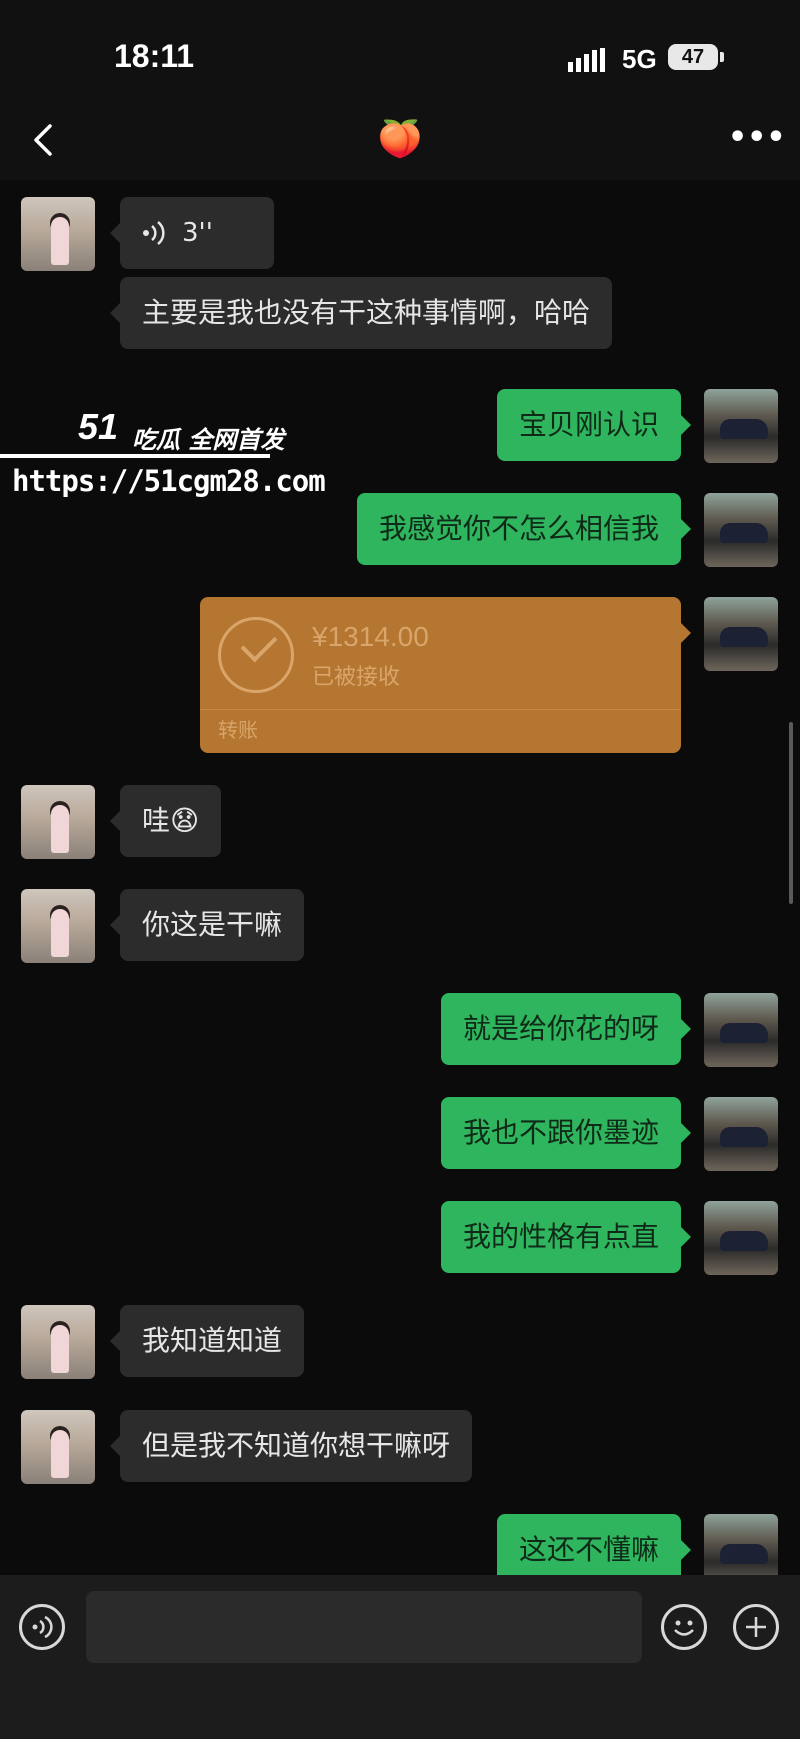 This screenshot has width=800, height=1739. What do you see at coordinates (722, 57) in the screenshot?
I see `battery-tip` at bounding box center [722, 57].